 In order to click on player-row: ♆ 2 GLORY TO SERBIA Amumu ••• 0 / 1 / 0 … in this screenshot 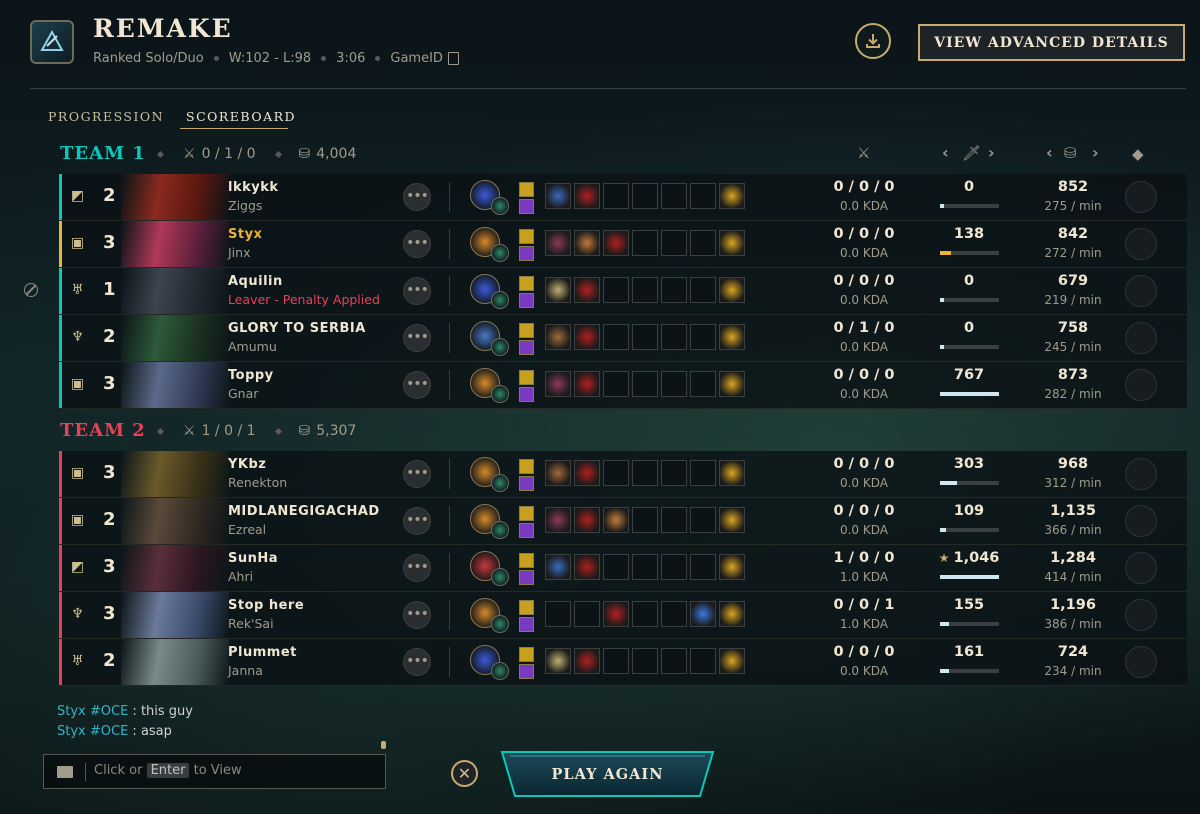, I will do `click(623, 338)`.